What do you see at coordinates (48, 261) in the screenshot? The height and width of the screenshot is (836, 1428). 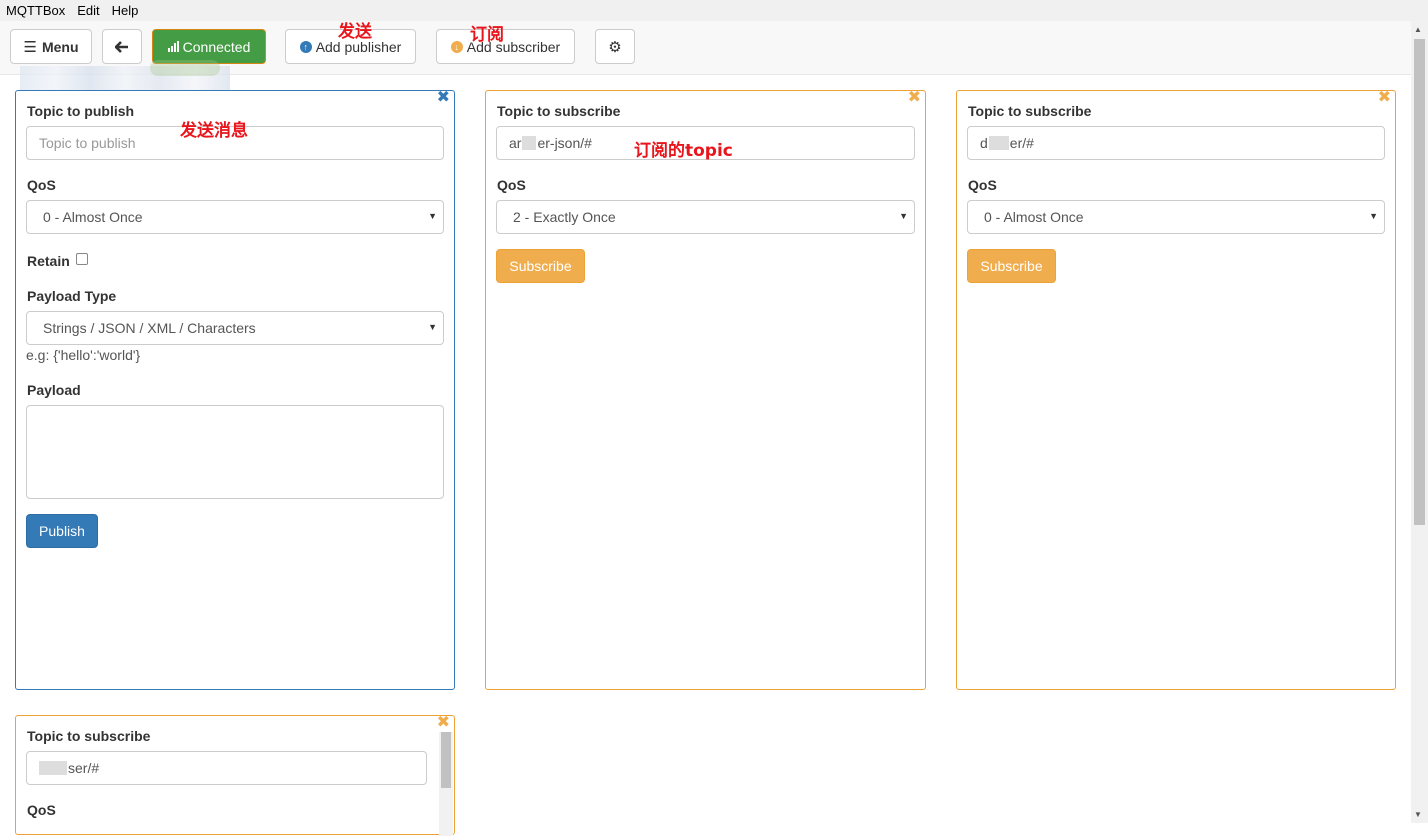 I see `retain-label: Retain` at bounding box center [48, 261].